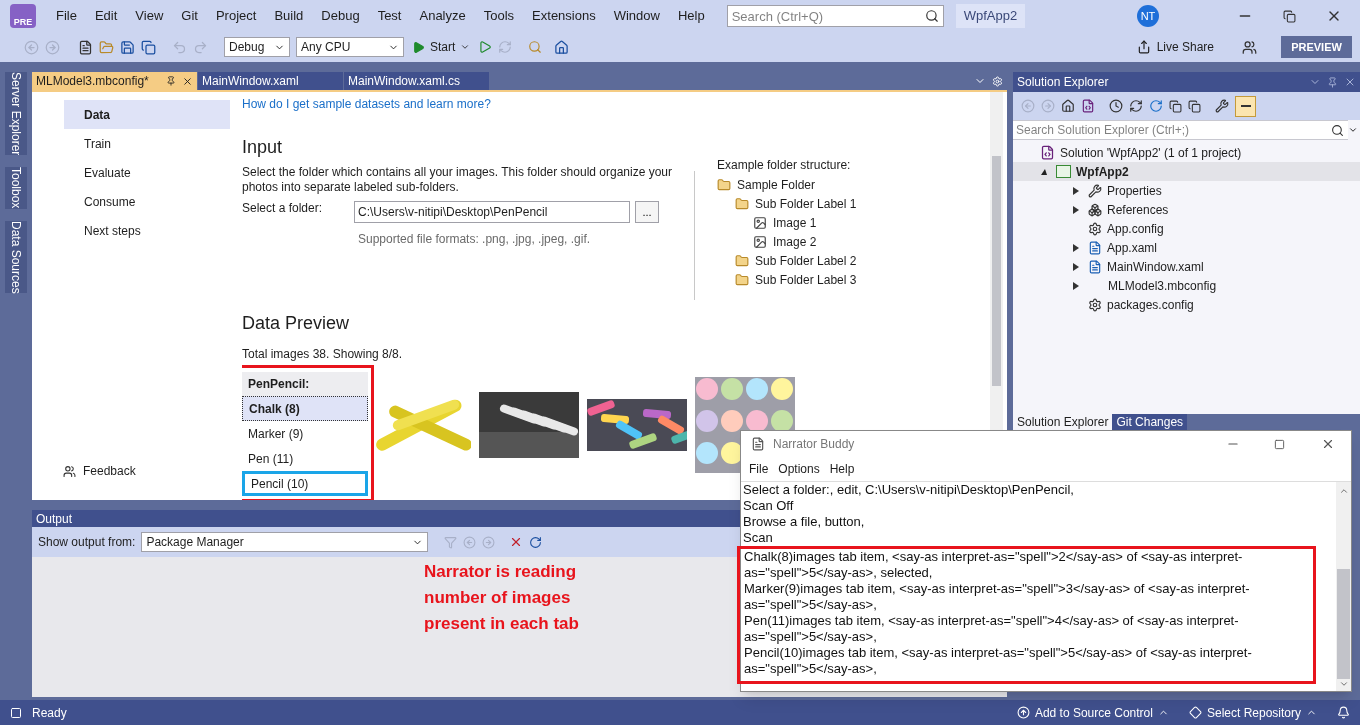 The image size is (1360, 725). I want to click on preview-button: PREVIEW, so click(1316, 47).